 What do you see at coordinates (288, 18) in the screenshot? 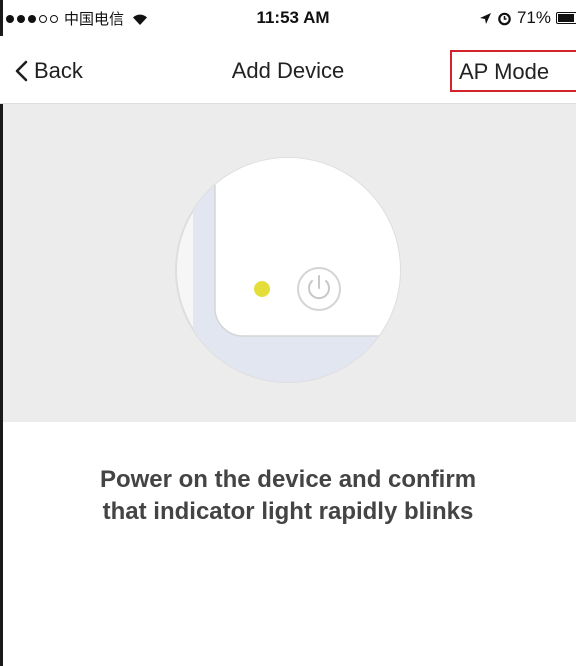
I see `status-bar: 中国电信 11:53 AM 71%` at bounding box center [288, 18].